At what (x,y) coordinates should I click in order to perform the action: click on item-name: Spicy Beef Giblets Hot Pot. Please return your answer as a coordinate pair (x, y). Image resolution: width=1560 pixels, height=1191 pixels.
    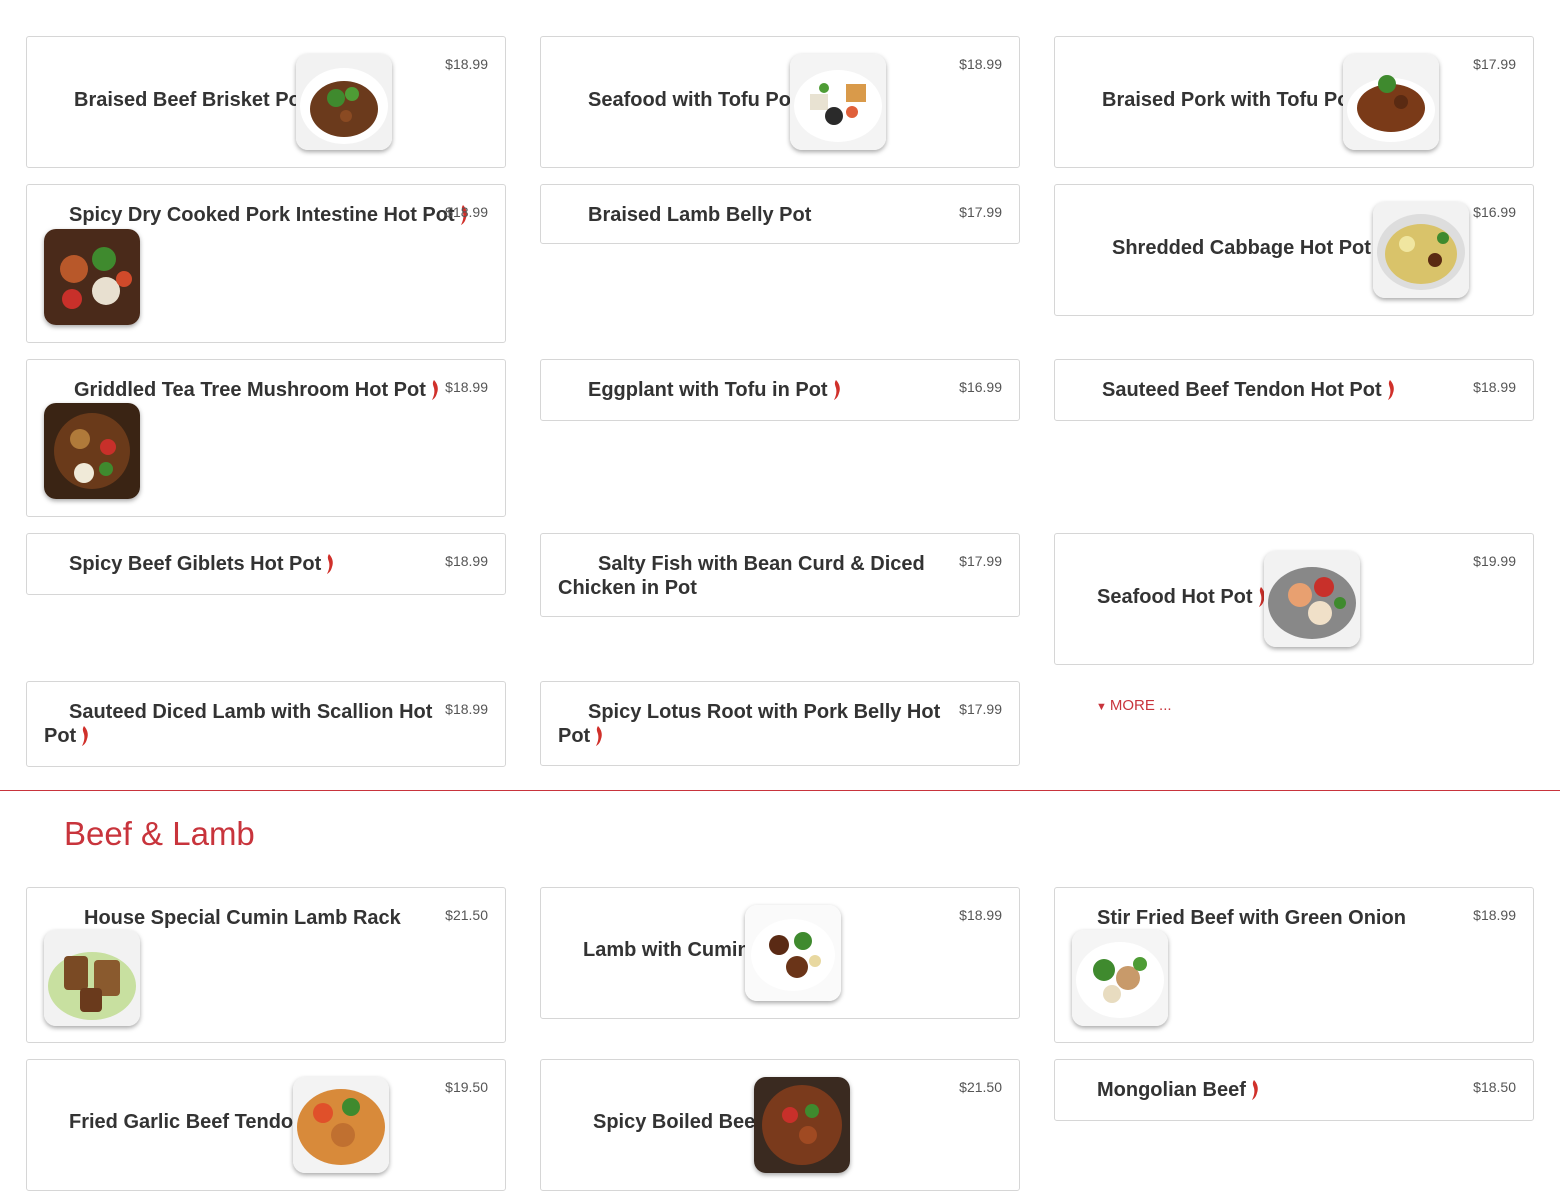
    Looking at the image, I should click on (202, 564).